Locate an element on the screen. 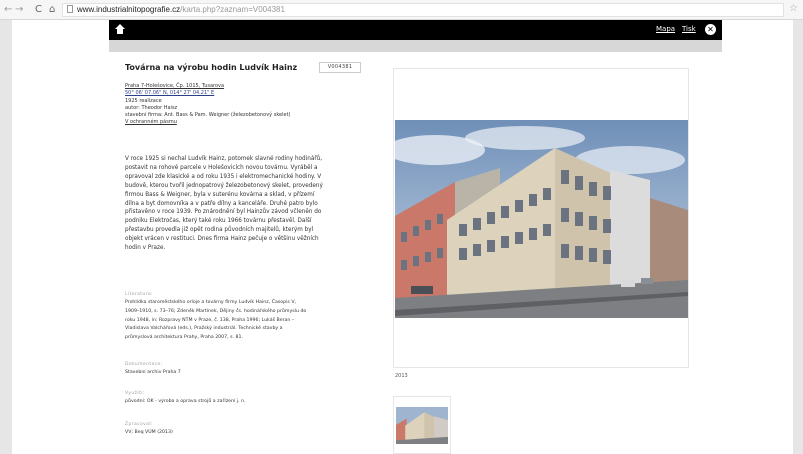  literature-label: Literatura: is located at coordinates (139, 294).